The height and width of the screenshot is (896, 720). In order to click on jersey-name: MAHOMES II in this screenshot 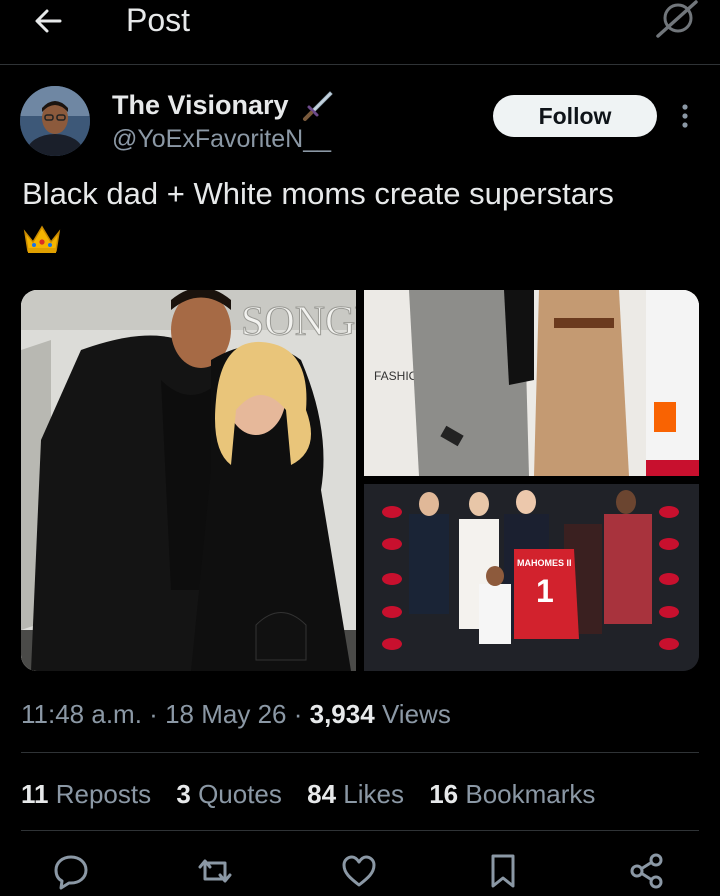, I will do `click(544, 563)`.